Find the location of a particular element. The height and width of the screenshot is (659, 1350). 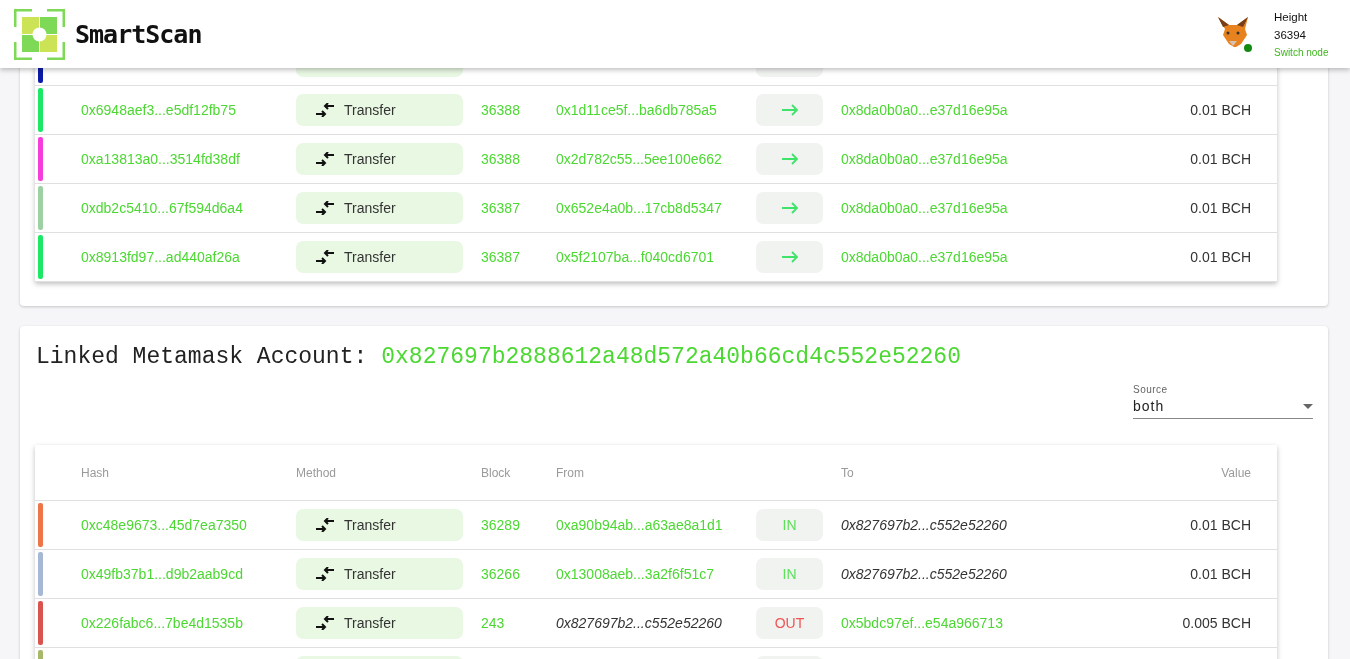

block-link: 36266 is located at coordinates (518, 574).